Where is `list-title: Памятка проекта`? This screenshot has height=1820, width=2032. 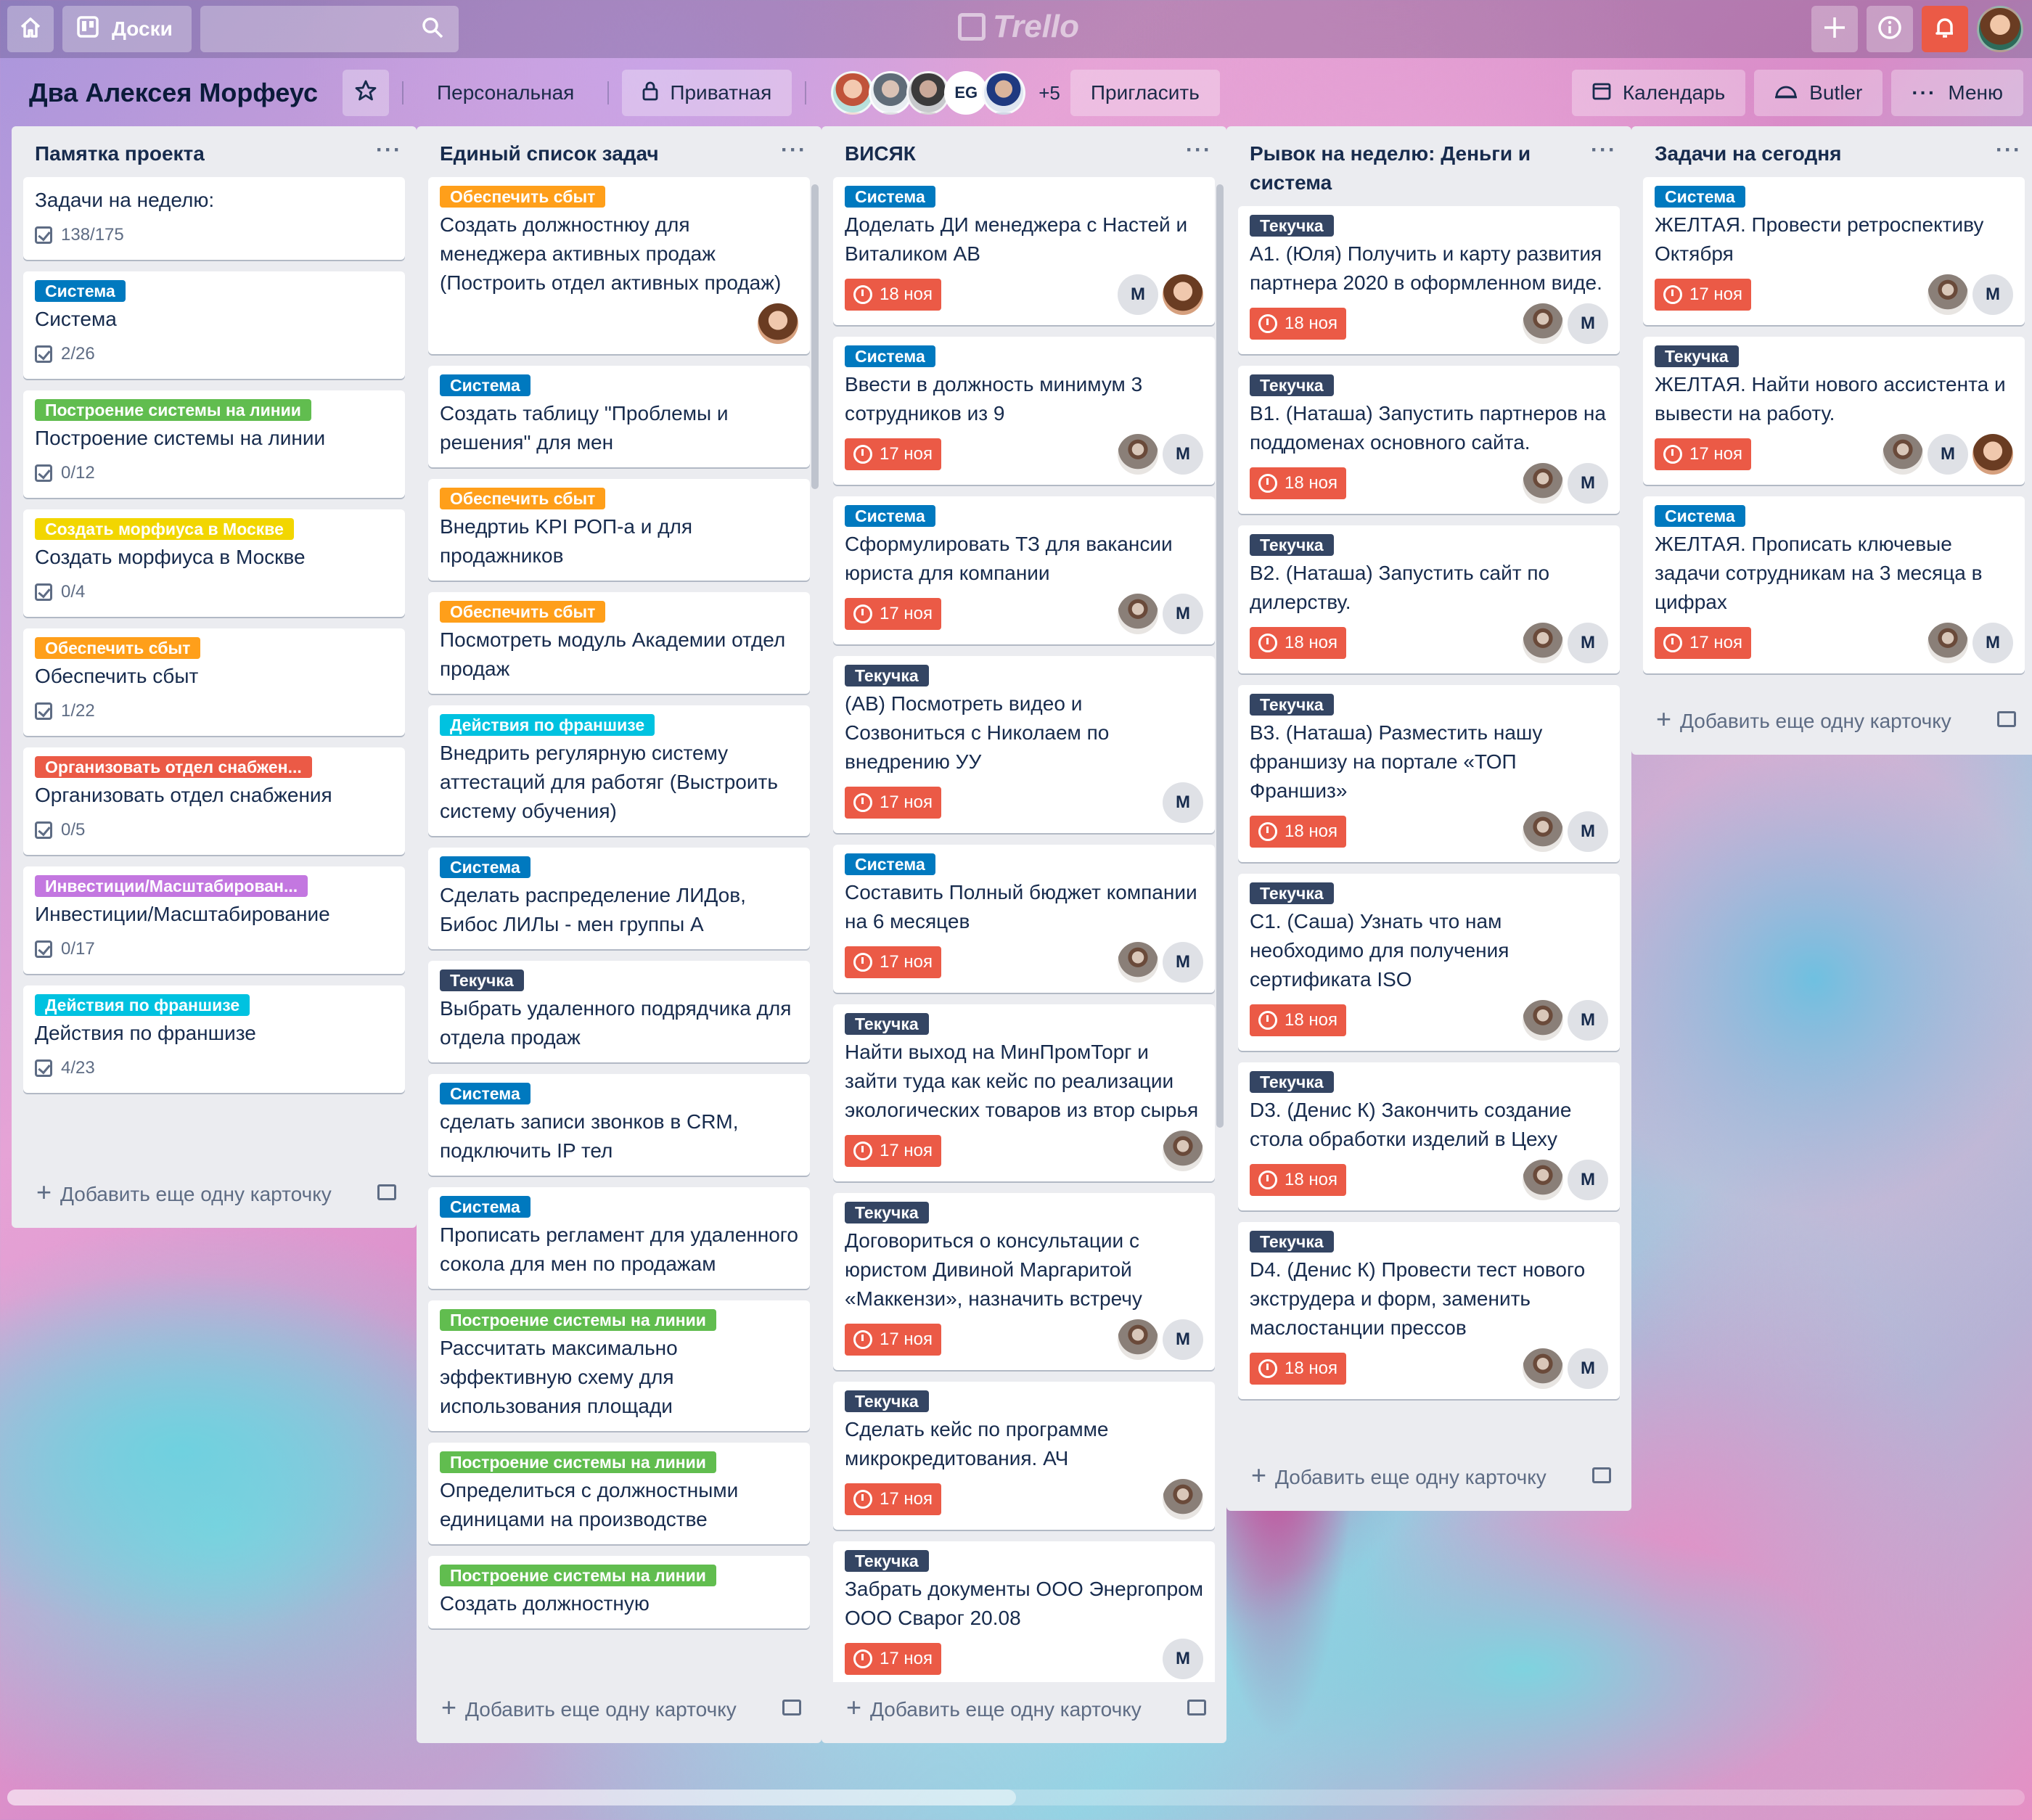
list-title: Памятка проекта is located at coordinates (187, 153).